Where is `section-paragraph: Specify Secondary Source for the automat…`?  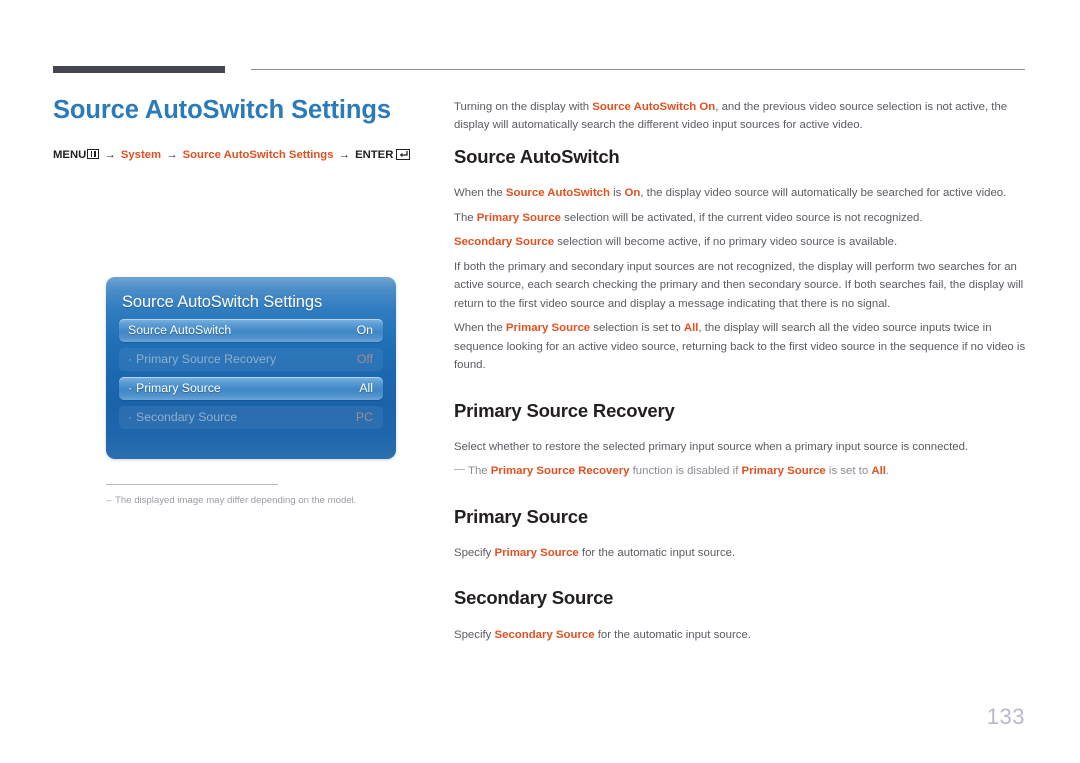
section-paragraph: Specify Secondary Source for the automat… is located at coordinates (740, 635).